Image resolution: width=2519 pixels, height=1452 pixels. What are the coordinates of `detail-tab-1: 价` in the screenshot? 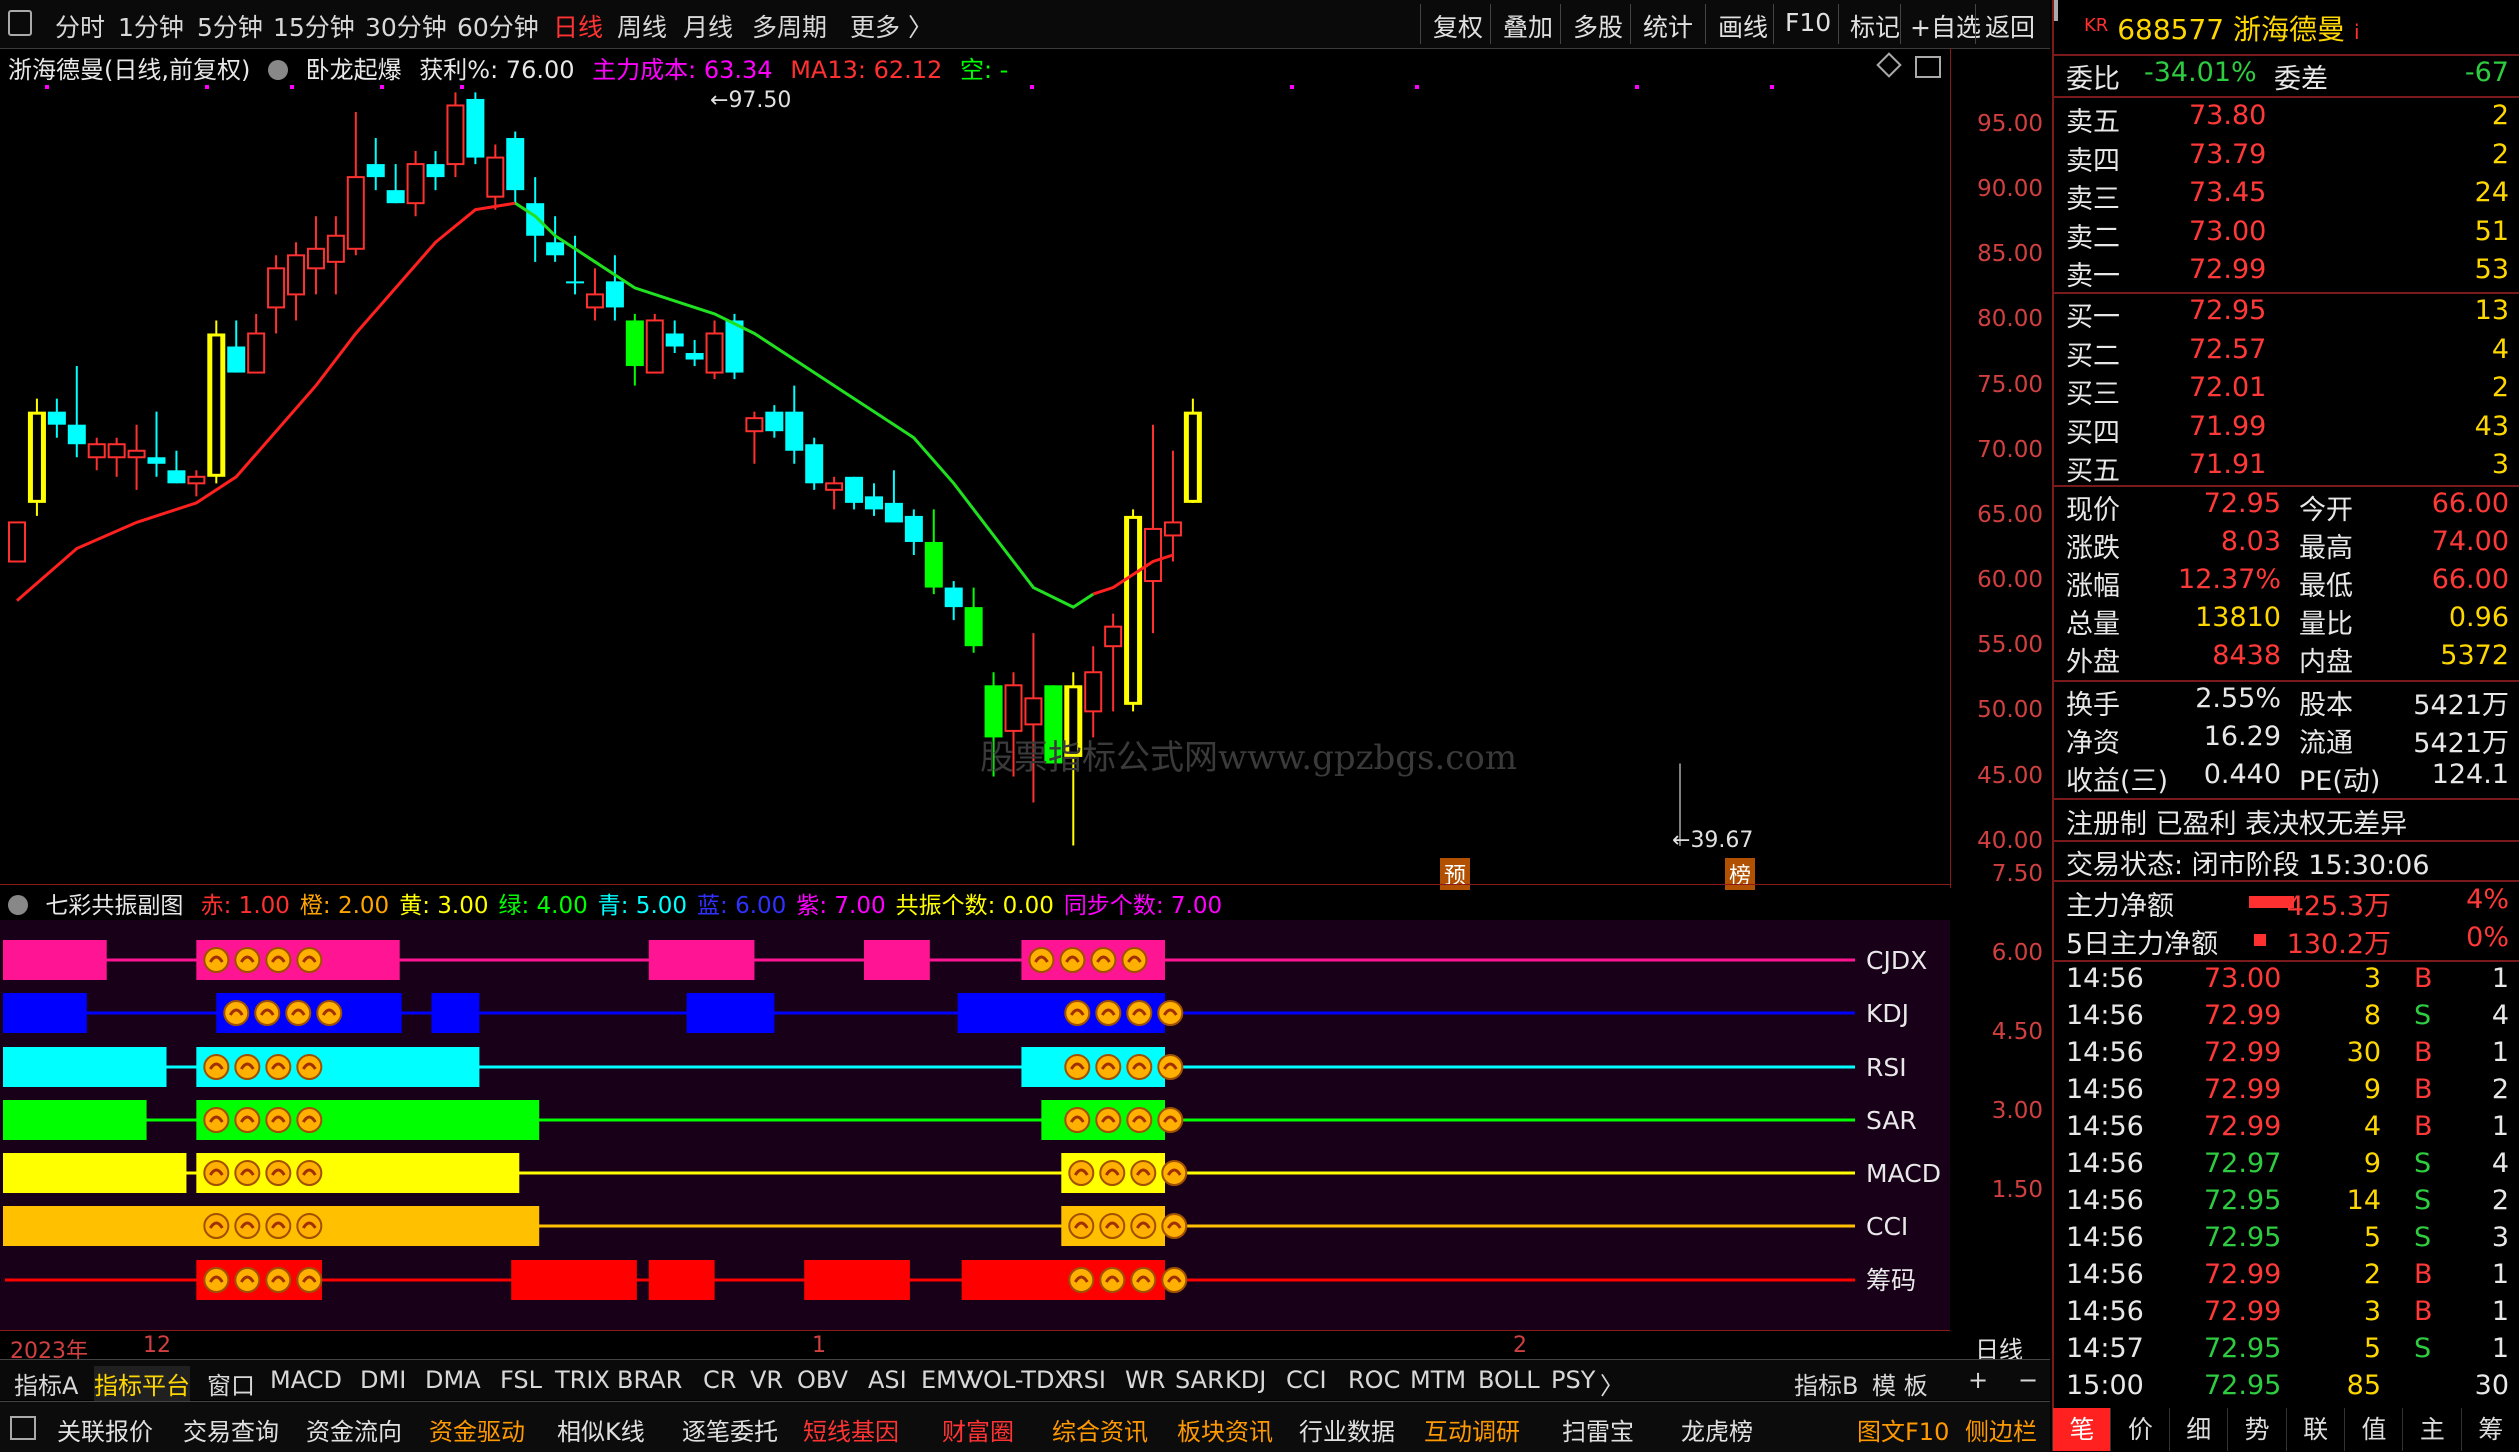 It's located at (2139, 1429).